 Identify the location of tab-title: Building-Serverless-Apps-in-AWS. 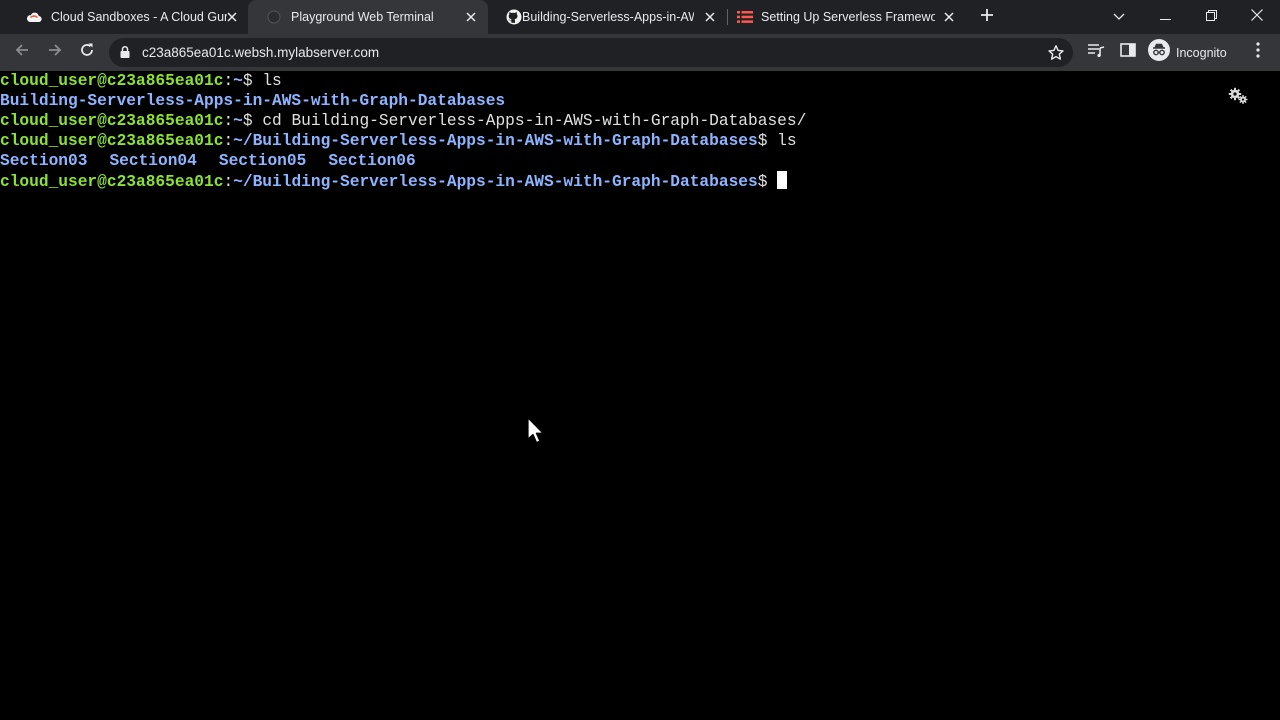
(608, 17).